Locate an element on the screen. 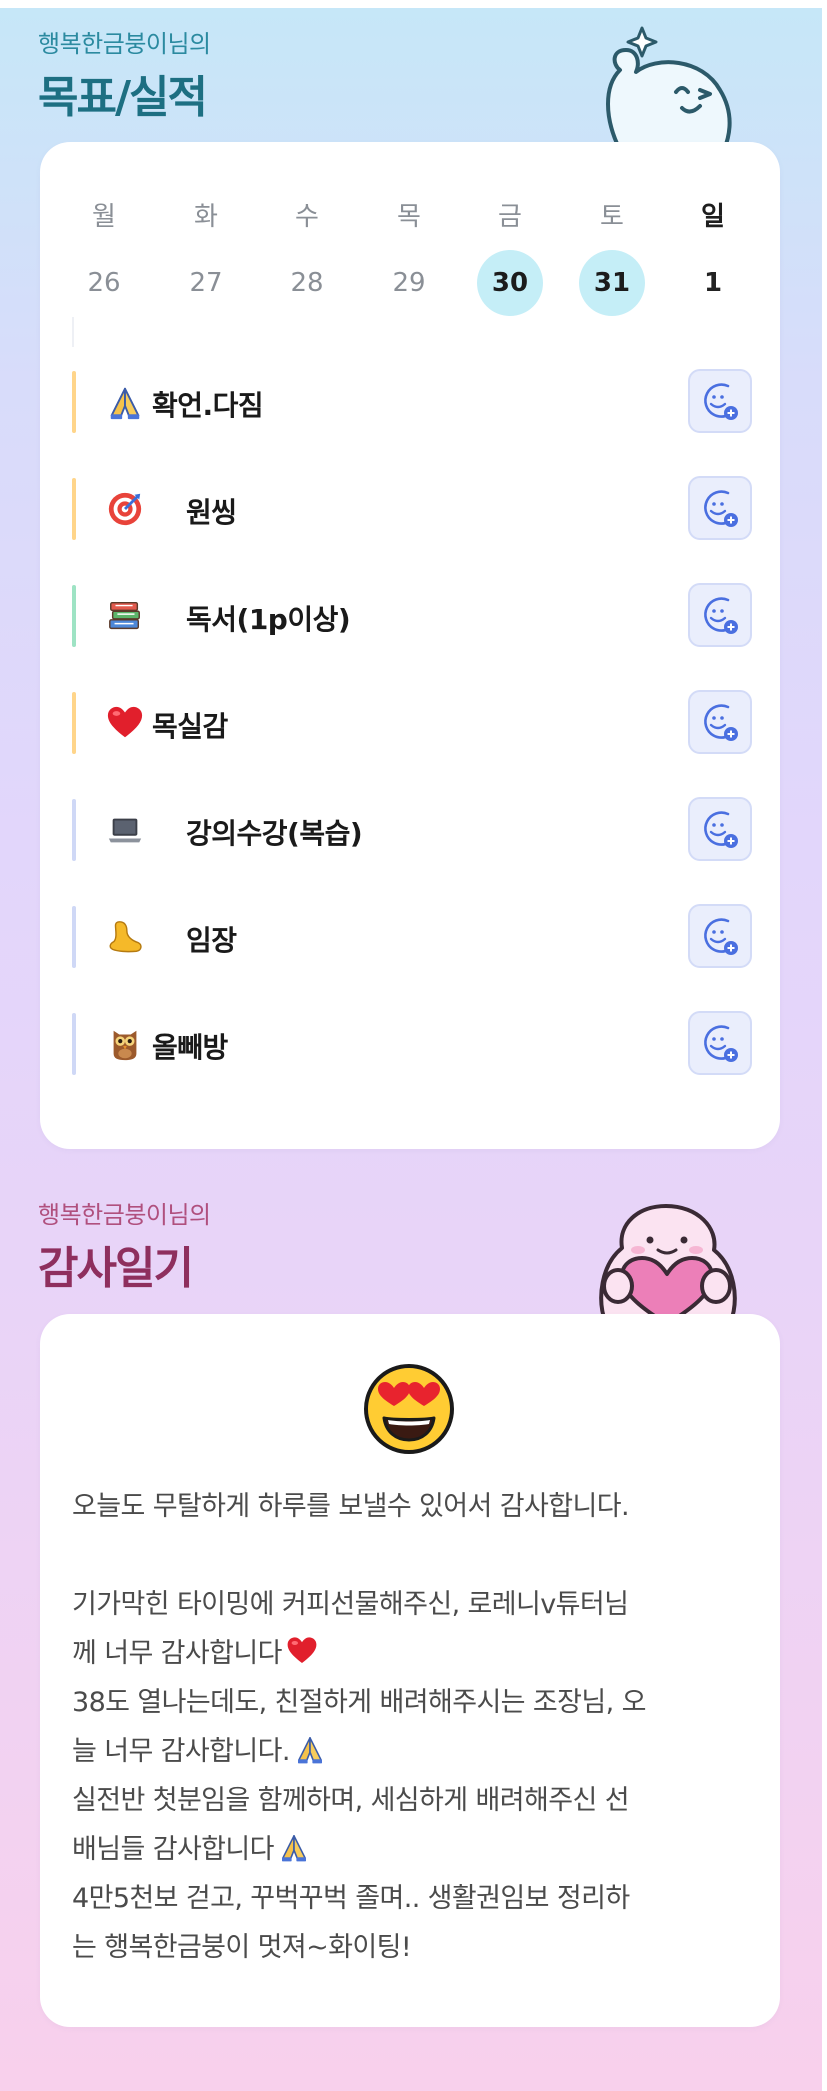  weekday-thu: 목 is located at coordinates (409, 216).